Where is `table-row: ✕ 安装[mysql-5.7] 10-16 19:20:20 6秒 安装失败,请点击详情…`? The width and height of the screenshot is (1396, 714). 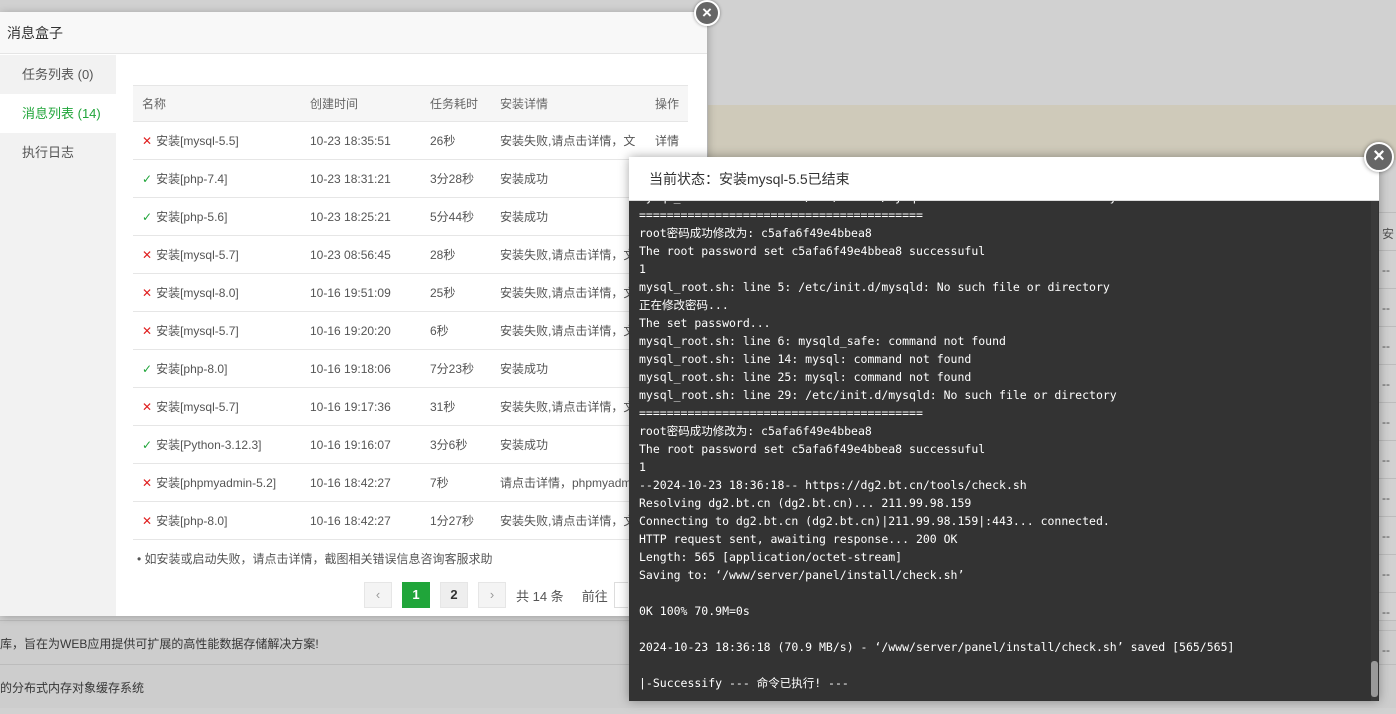
table-row: ✕ 安装[mysql-5.7] 10-16 19:20:20 6秒 安装失败,请点击详情… is located at coordinates (410, 330).